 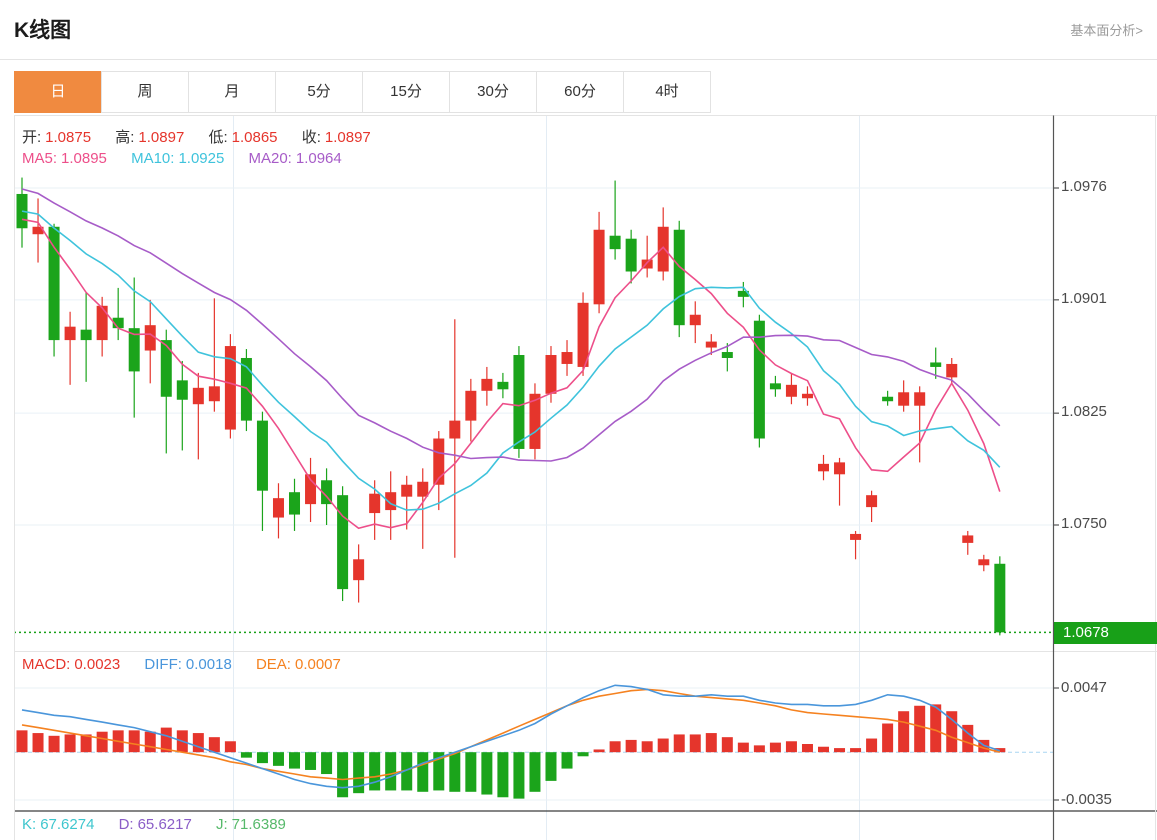 I want to click on macd-legend: MACD: 0.0023 DIFF: 0.0018 DEA: 0.0007, so click(x=191, y=664).